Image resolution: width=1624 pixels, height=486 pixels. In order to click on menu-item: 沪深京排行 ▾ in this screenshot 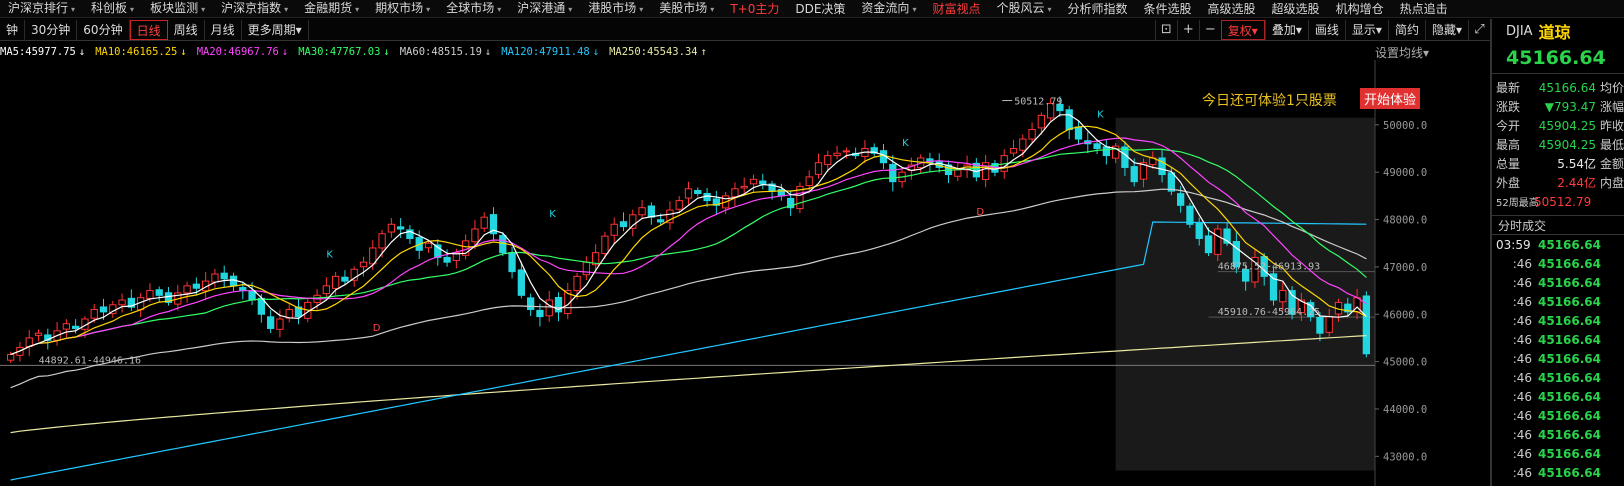, I will do `click(41, 8)`.